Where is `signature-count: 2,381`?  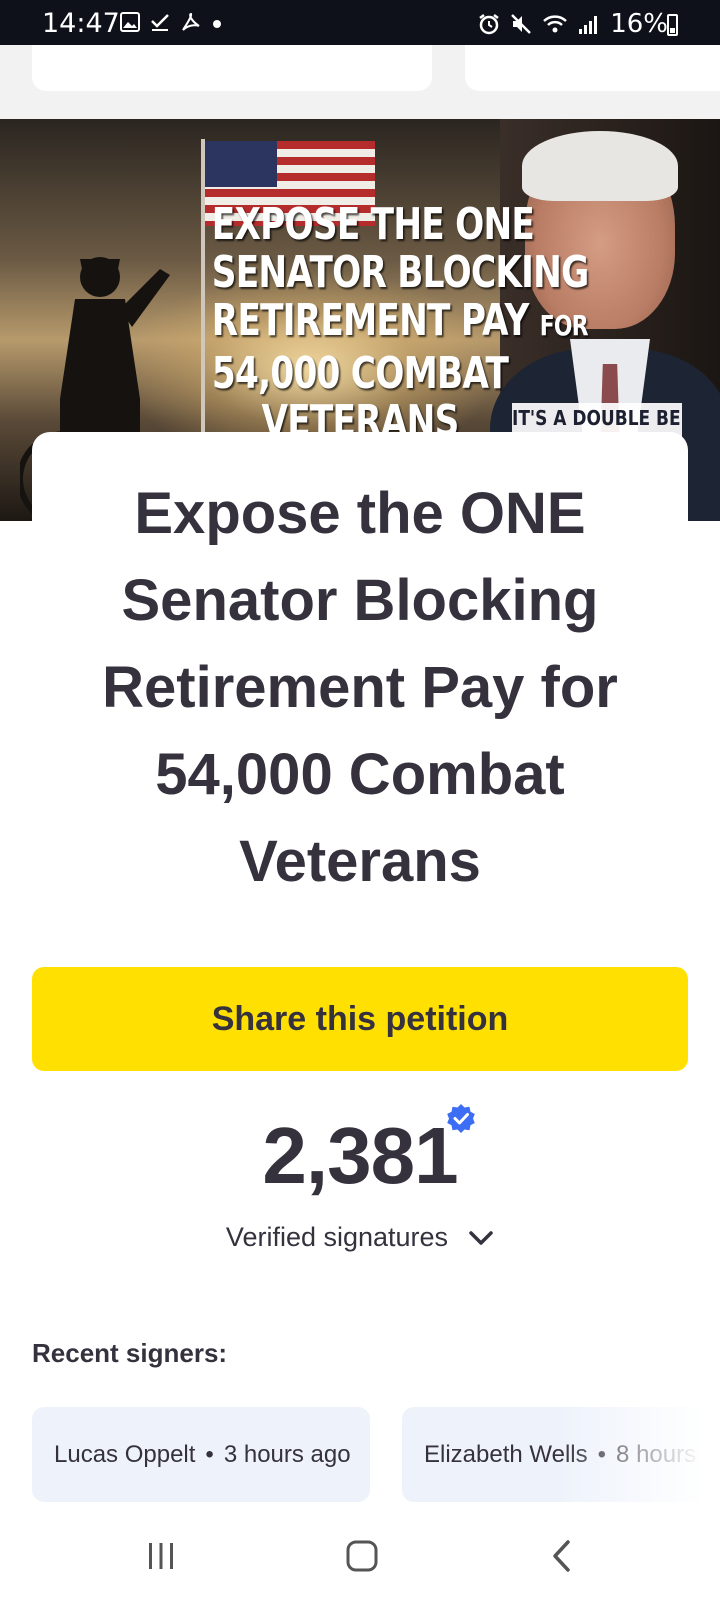
signature-count: 2,381 is located at coordinates (360, 1155).